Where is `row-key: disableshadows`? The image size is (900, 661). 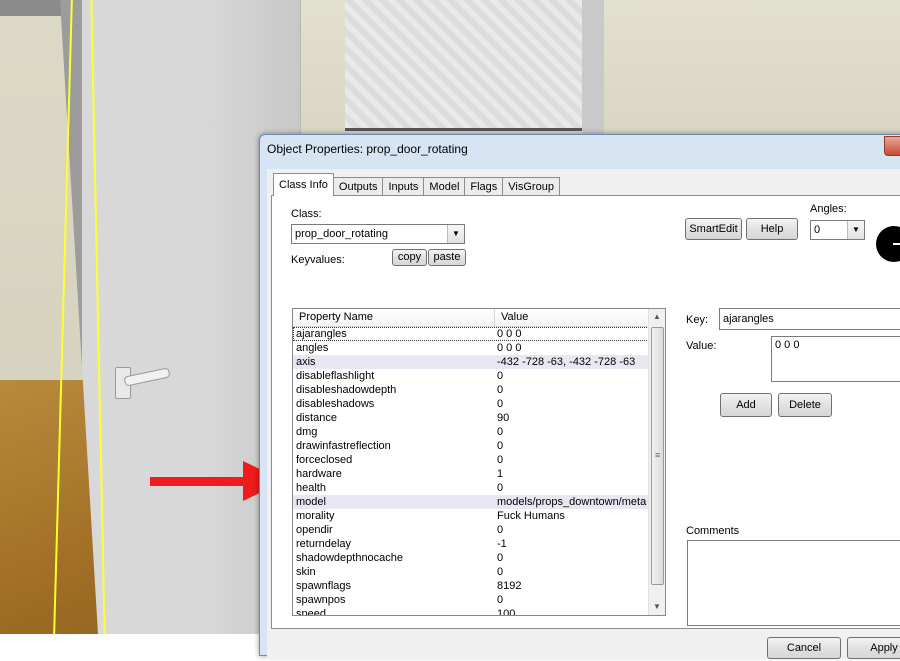
row-key: disableshadows is located at coordinates (335, 404).